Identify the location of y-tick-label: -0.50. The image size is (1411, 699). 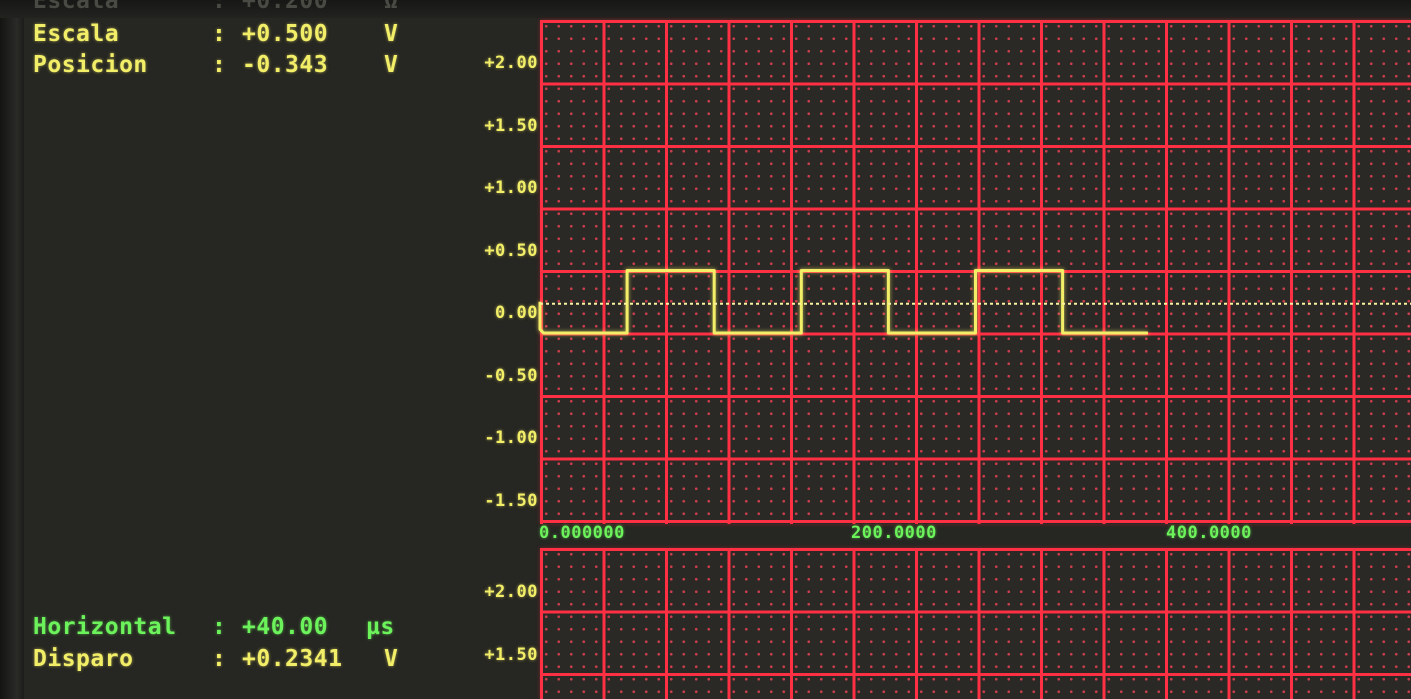
(511, 376).